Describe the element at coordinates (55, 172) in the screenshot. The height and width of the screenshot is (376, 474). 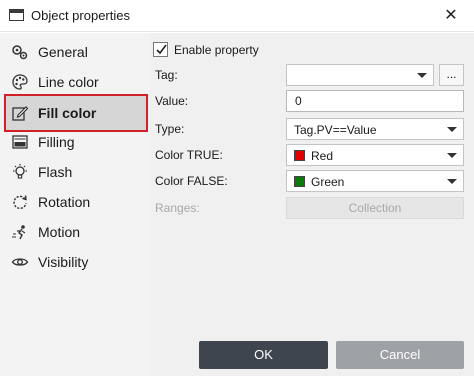
I see `sidebar-item-label: Flash` at that location.